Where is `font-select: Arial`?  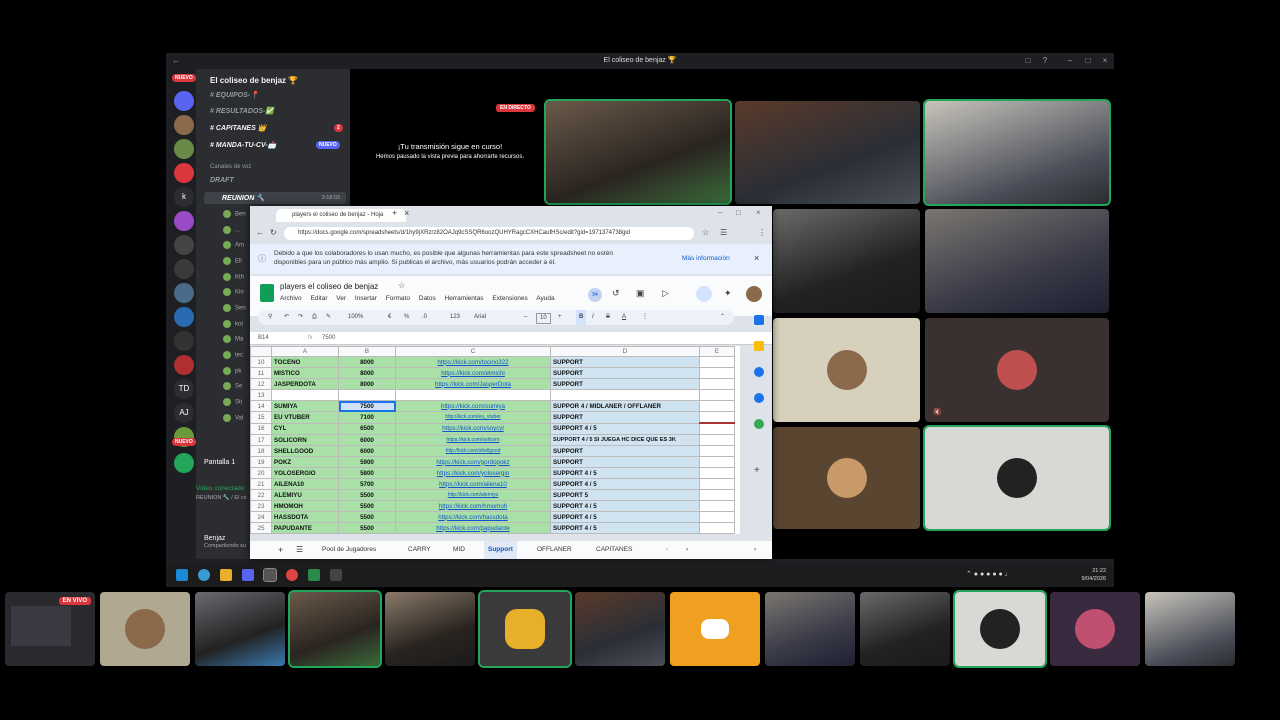
font-select: Arial is located at coordinates (480, 317).